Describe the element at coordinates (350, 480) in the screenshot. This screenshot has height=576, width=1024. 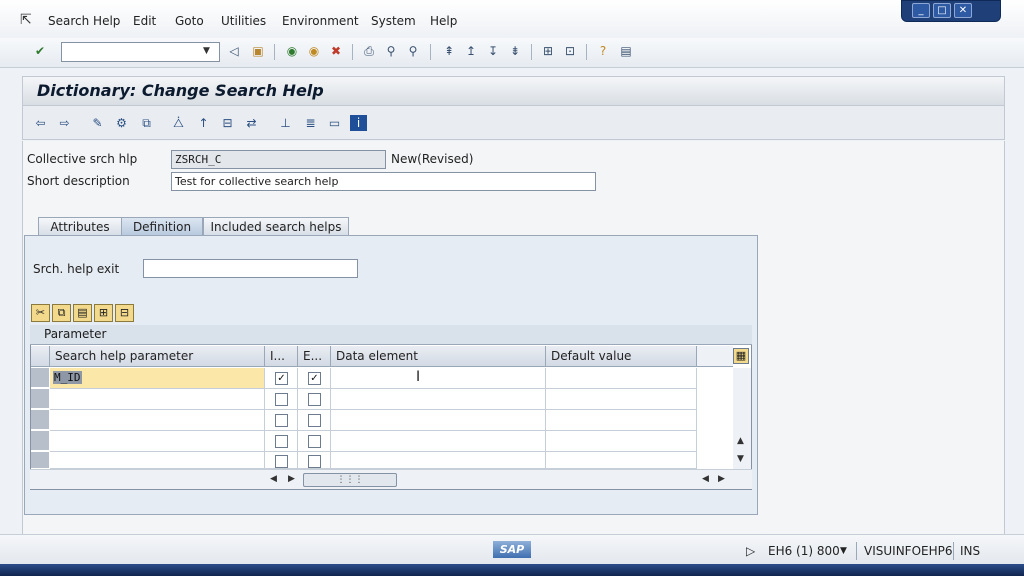
I see `horizontal-scroll-thumb: ⋮⋮⋮` at that location.